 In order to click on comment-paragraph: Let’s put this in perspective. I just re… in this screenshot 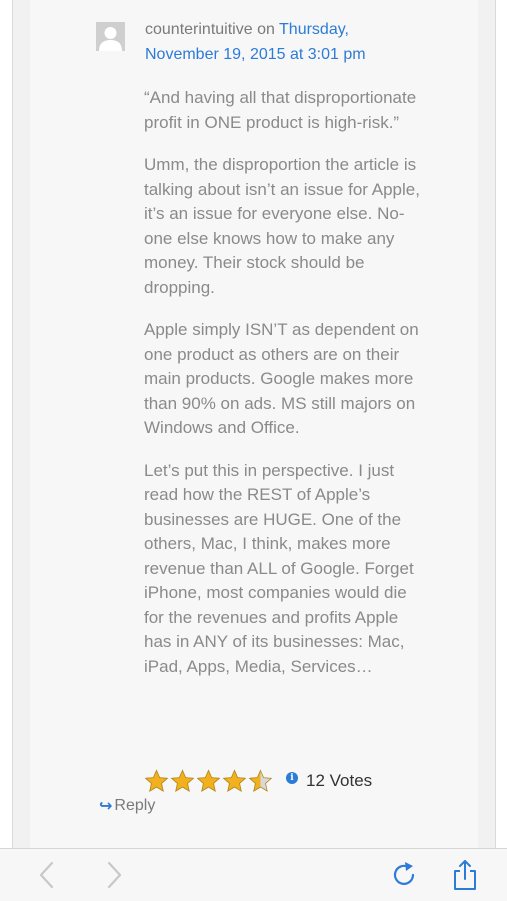, I will do `click(279, 568)`.